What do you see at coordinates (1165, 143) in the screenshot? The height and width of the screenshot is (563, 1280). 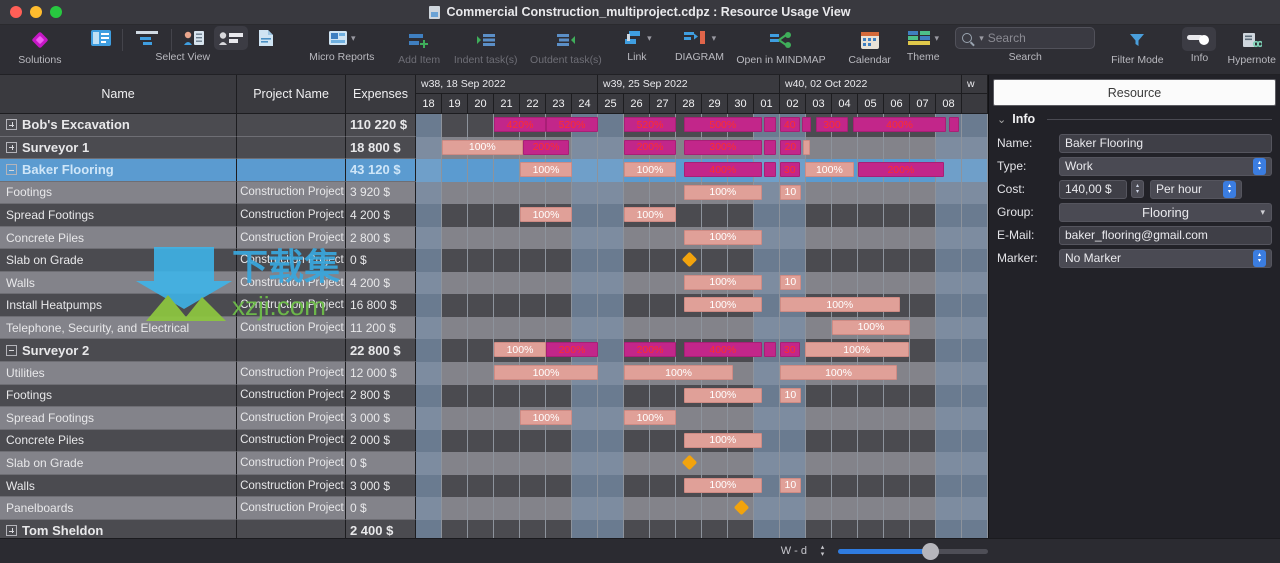 I see `name-input: Baker Flooring` at bounding box center [1165, 143].